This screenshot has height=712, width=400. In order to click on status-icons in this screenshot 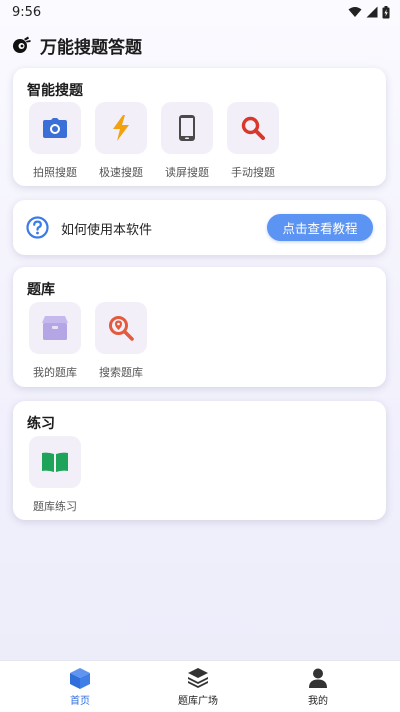, I will do `click(369, 12)`.